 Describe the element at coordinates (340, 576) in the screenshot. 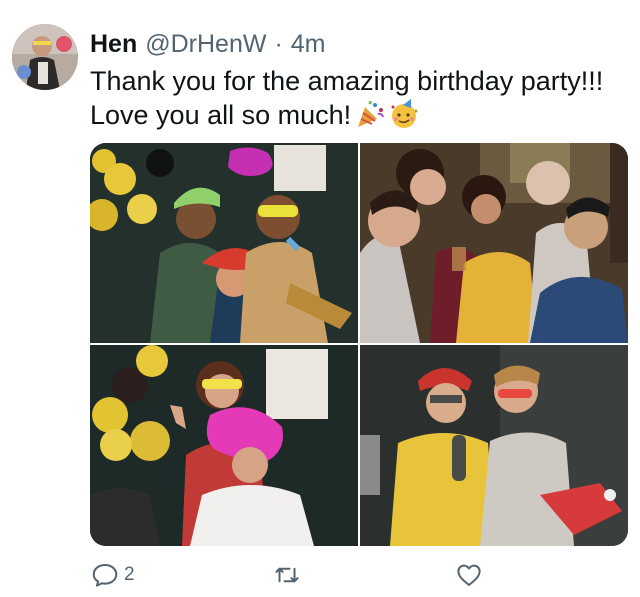

I see `action-bar: 2` at that location.